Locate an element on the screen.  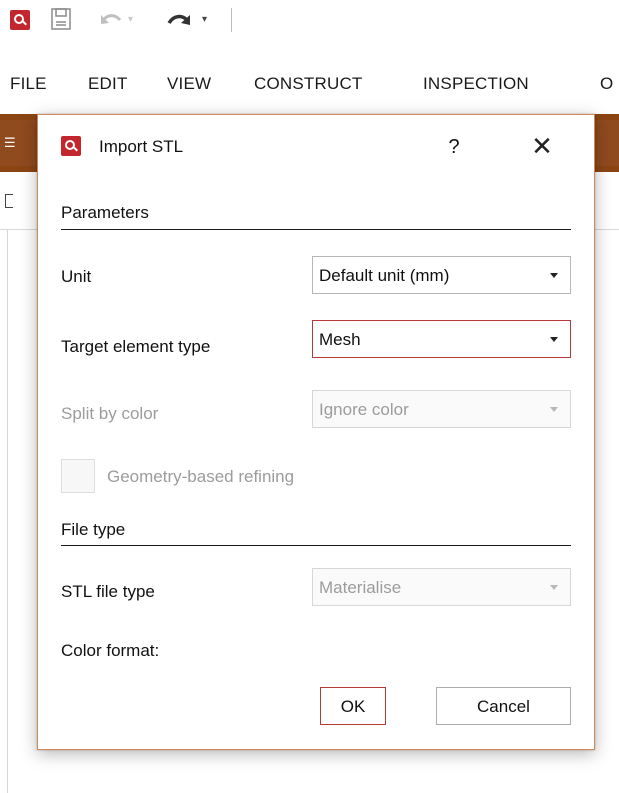
stl-file-type-value: Materialise is located at coordinates (360, 587).